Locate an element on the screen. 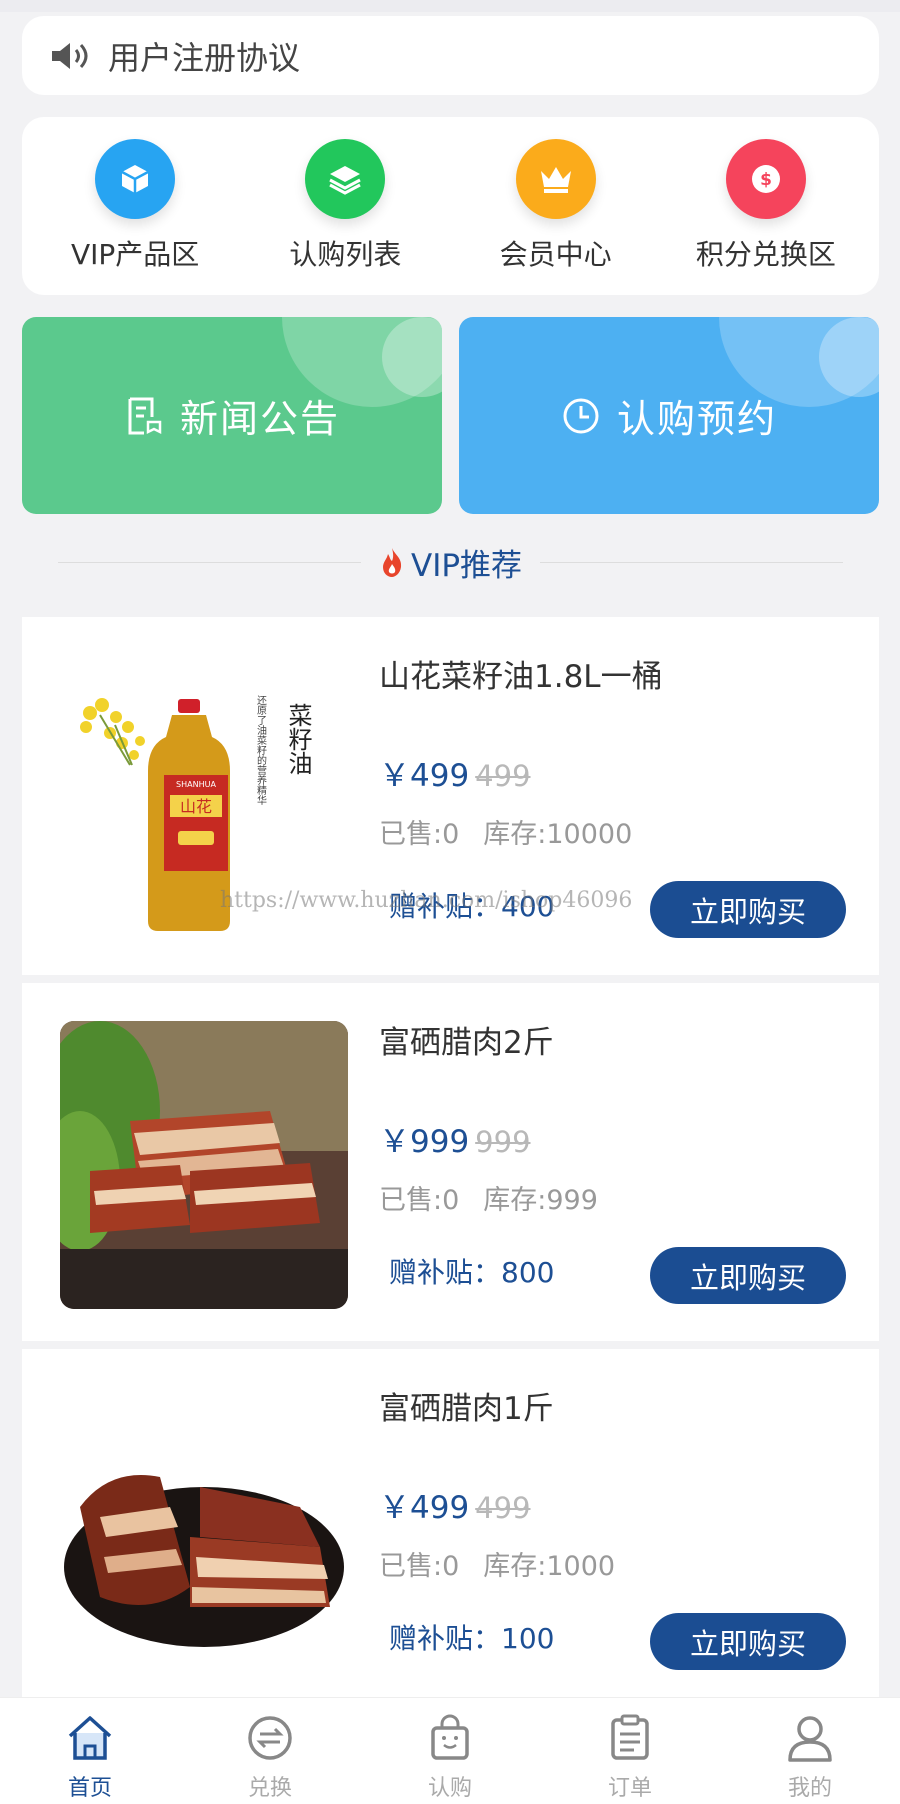  tab-profile: 我的 is located at coordinates (810, 1751).